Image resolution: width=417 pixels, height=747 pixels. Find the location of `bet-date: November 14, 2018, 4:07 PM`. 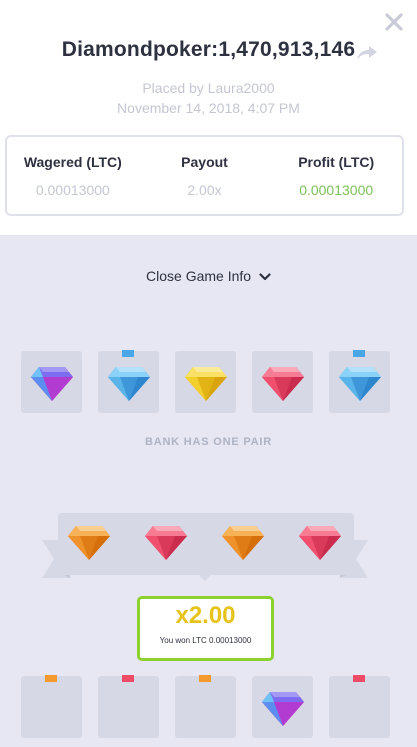

bet-date: November 14, 2018, 4:07 PM is located at coordinates (208, 108).